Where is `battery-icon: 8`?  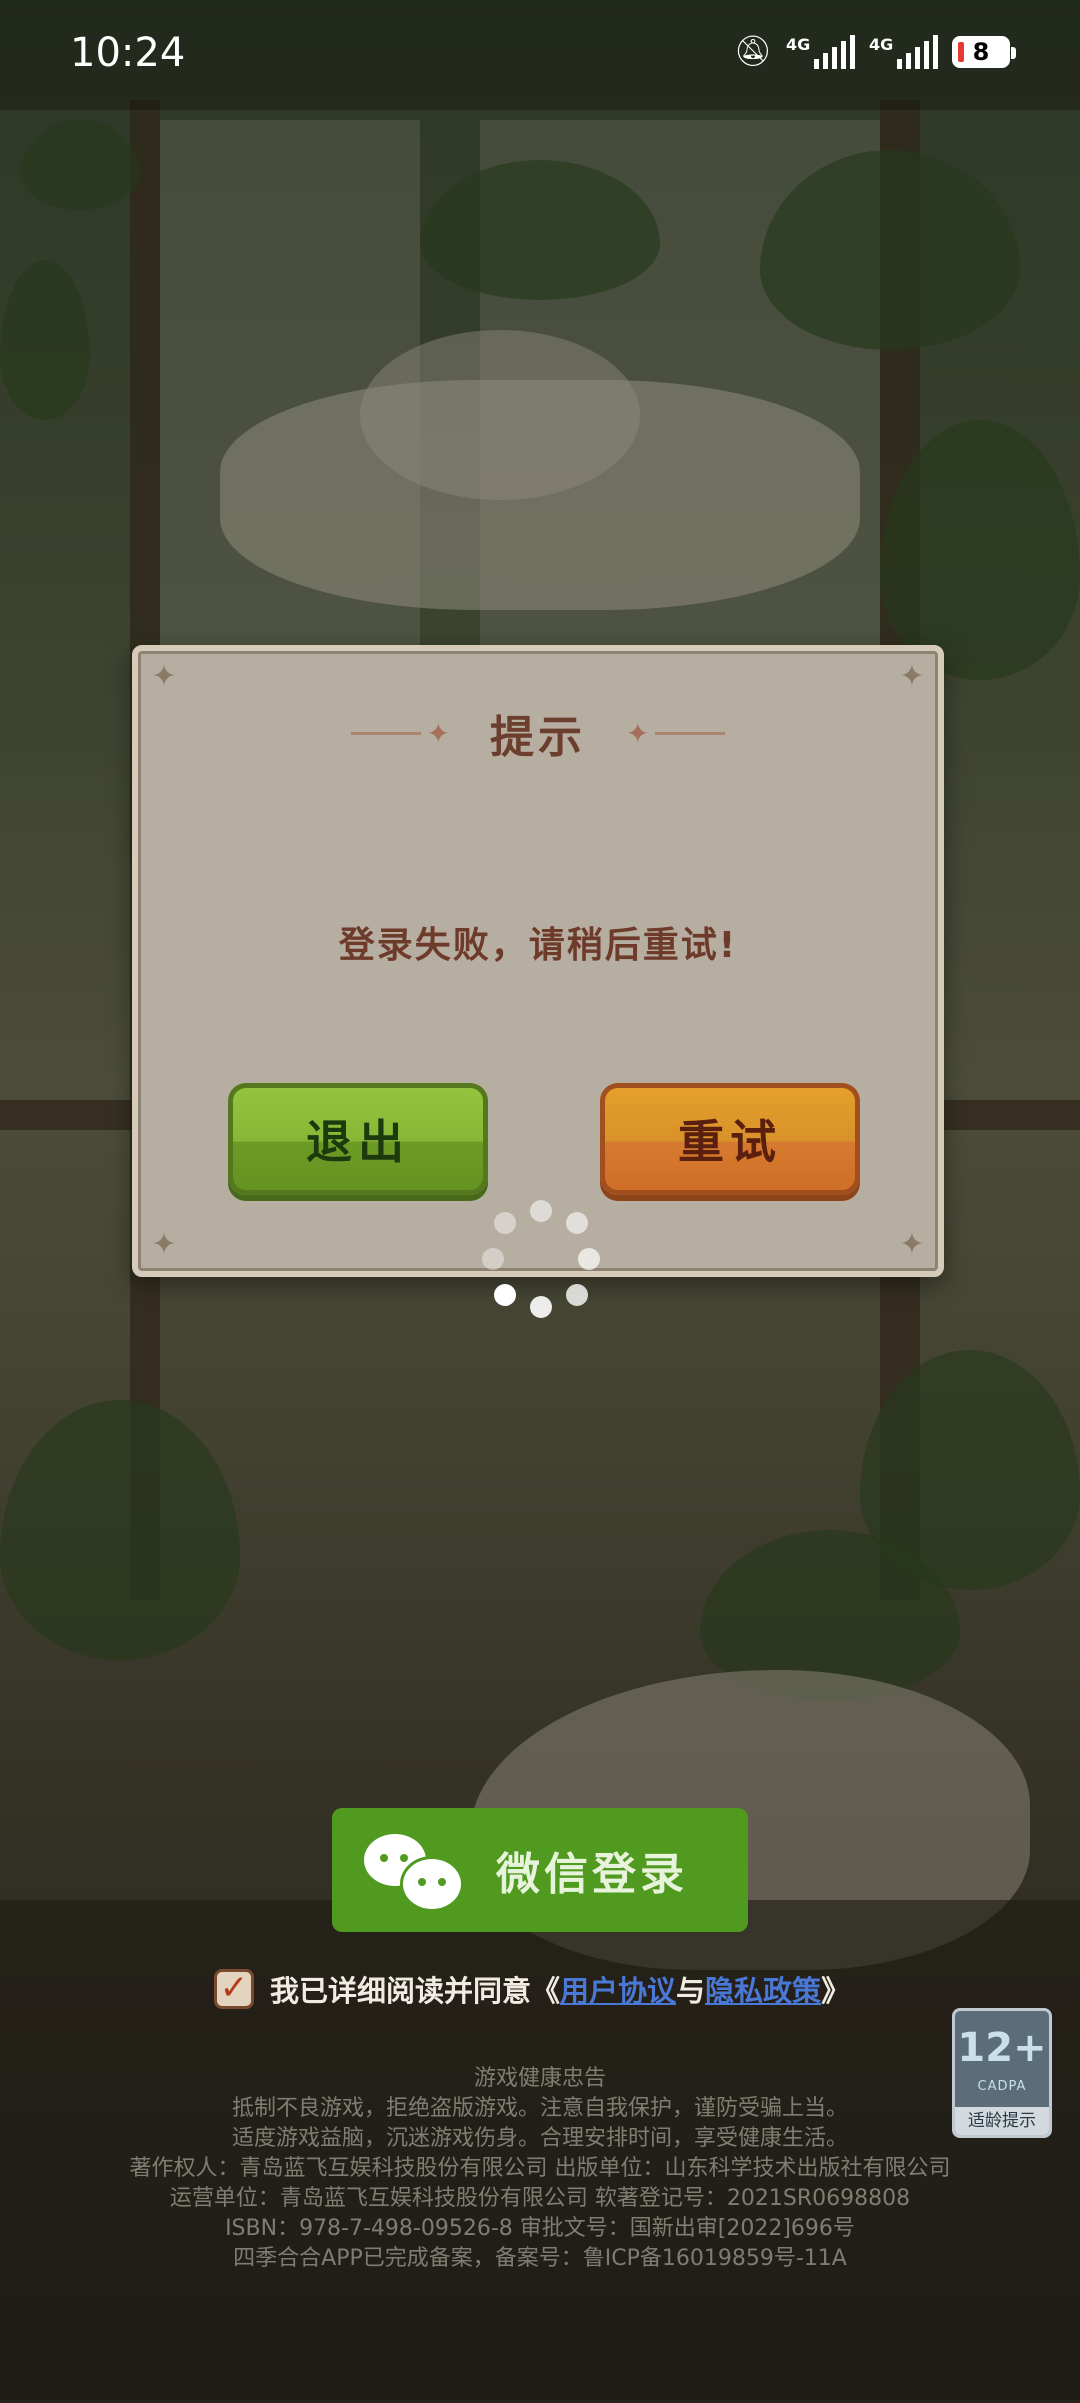 battery-icon: 8 is located at coordinates (984, 51).